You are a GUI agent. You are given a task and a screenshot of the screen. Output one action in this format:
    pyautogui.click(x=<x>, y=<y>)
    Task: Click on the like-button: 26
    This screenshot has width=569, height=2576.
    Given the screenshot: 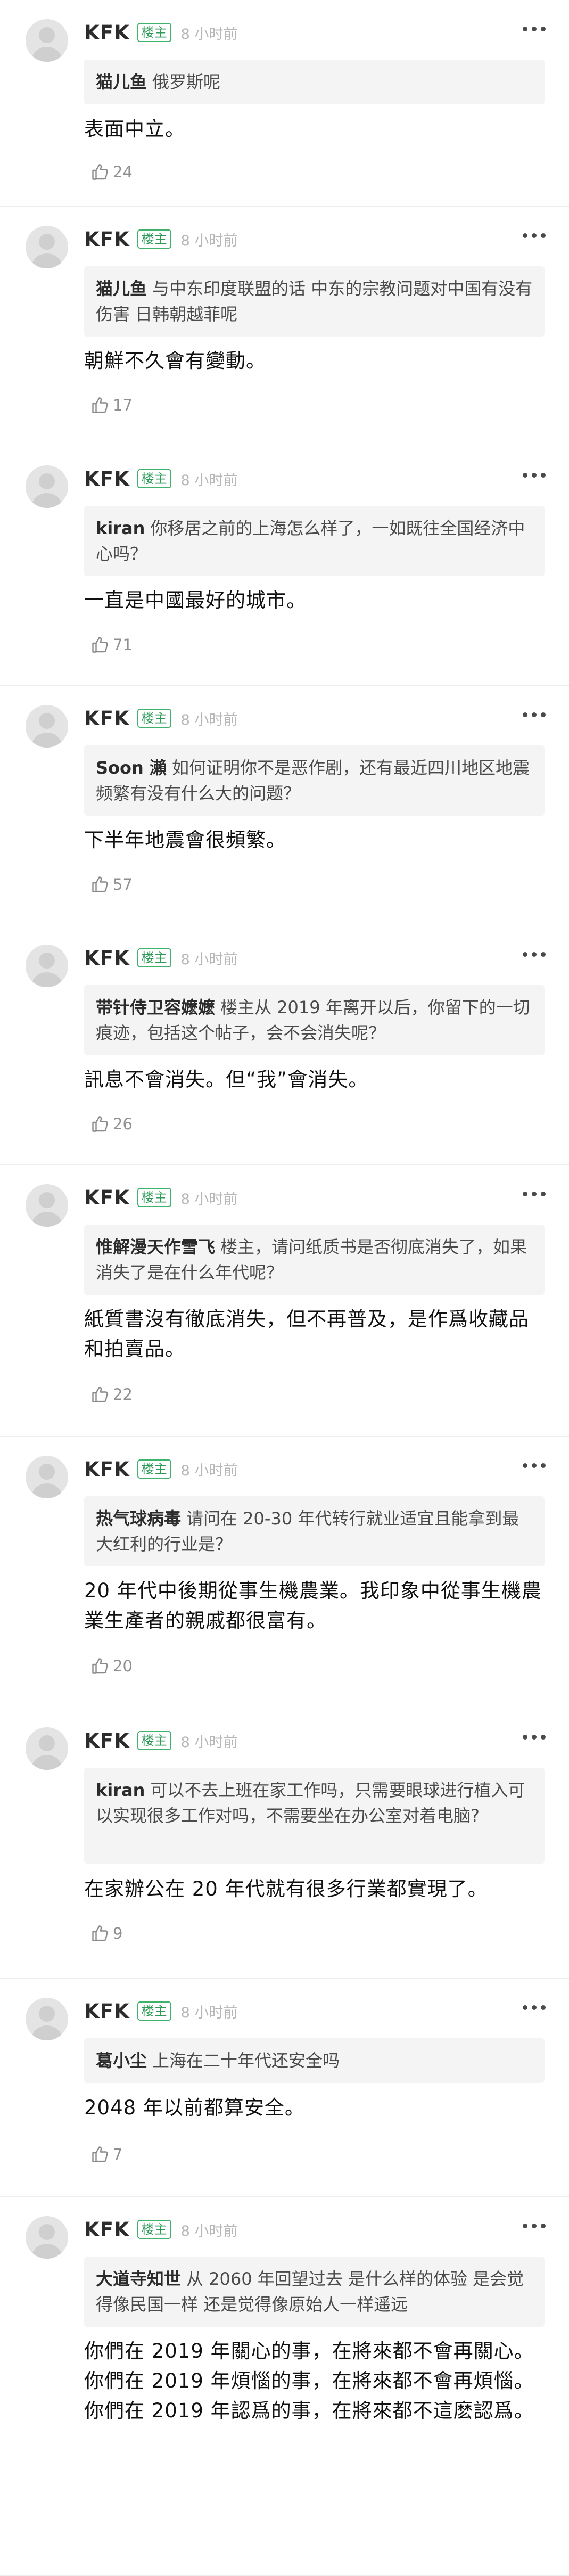 What is the action you would take?
    pyautogui.click(x=111, y=1124)
    